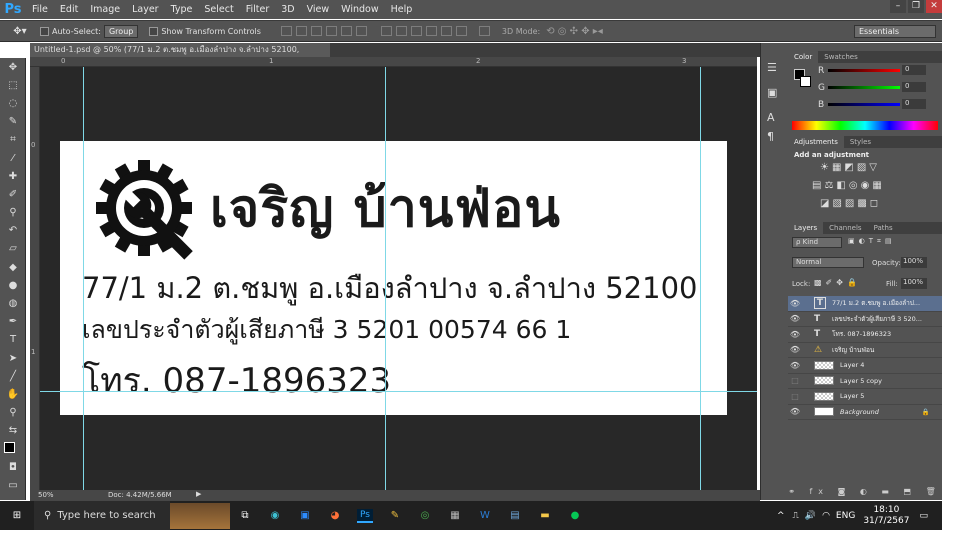  Describe the element at coordinates (13, 85) in the screenshot. I see `marquee-tool-icon: ⬚` at that location.